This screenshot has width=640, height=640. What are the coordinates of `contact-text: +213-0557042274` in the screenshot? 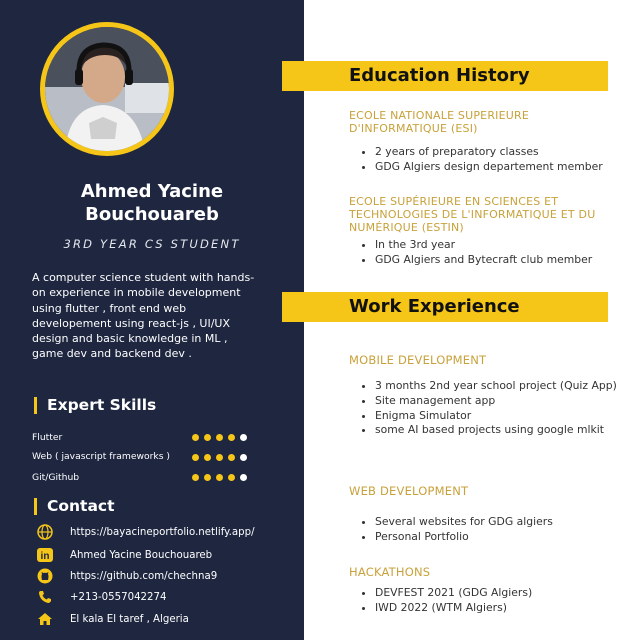 It's located at (118, 597).